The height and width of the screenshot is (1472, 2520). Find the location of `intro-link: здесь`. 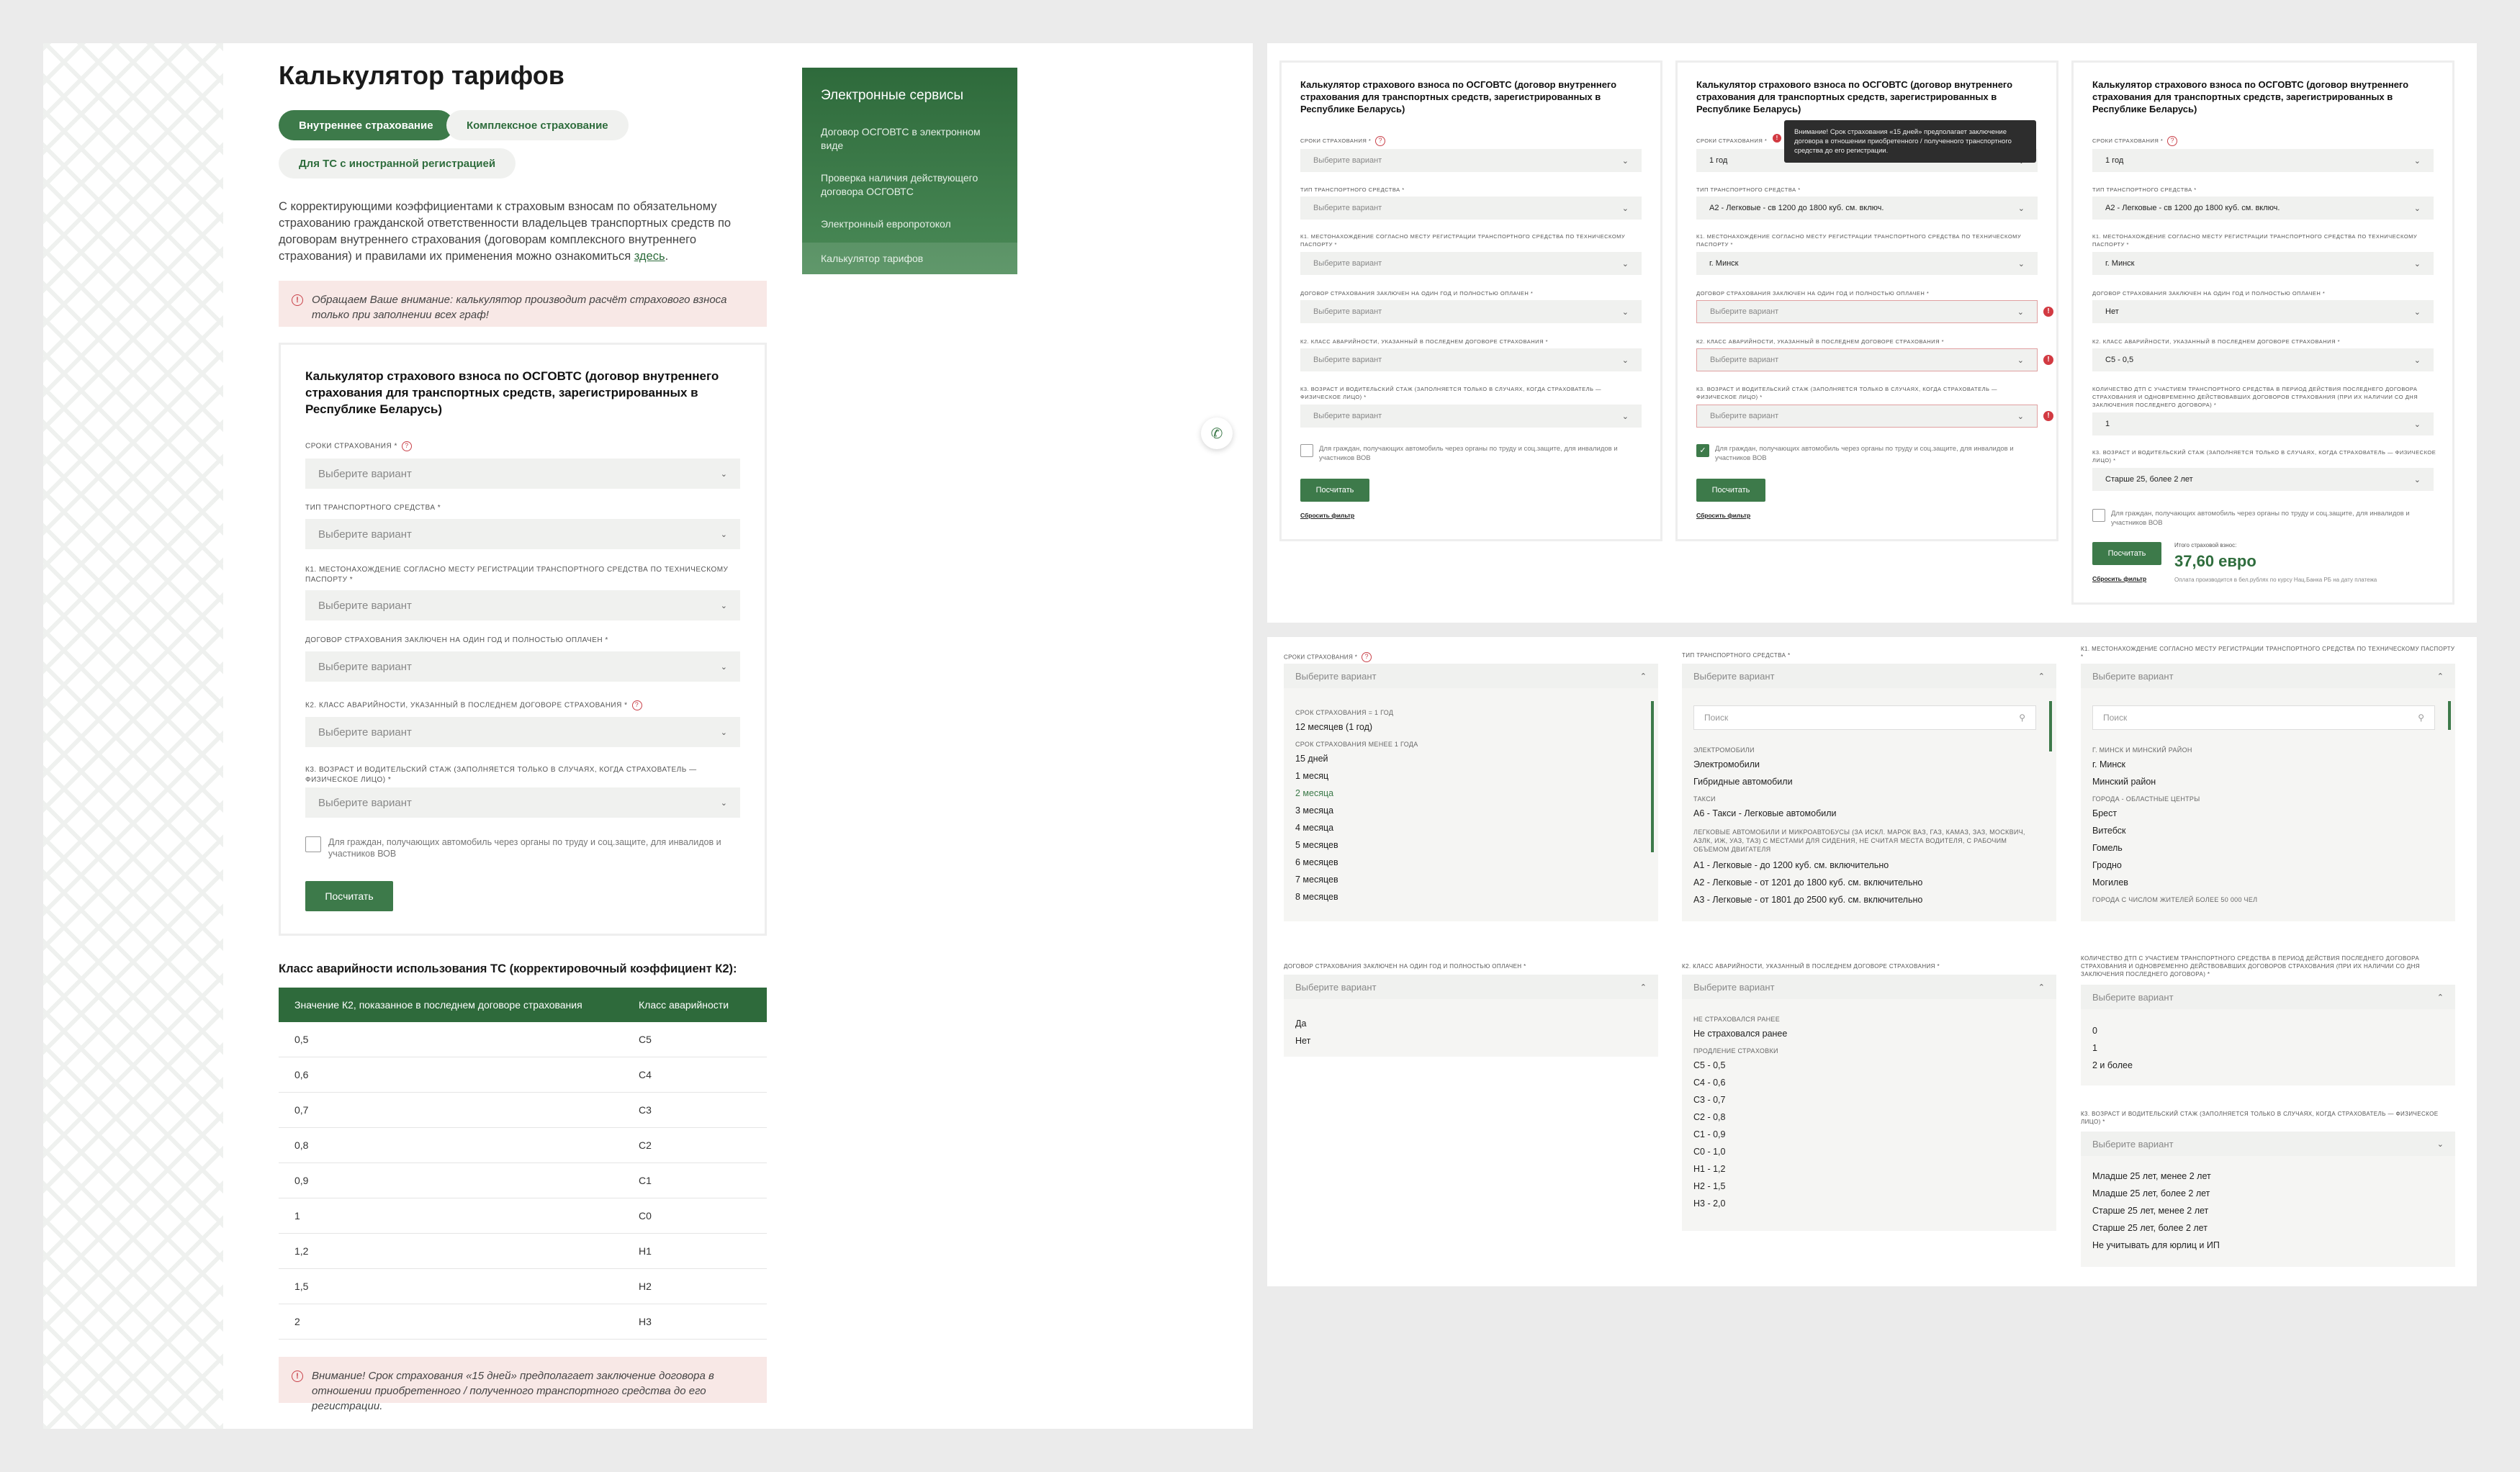

intro-link: здесь is located at coordinates (649, 257).